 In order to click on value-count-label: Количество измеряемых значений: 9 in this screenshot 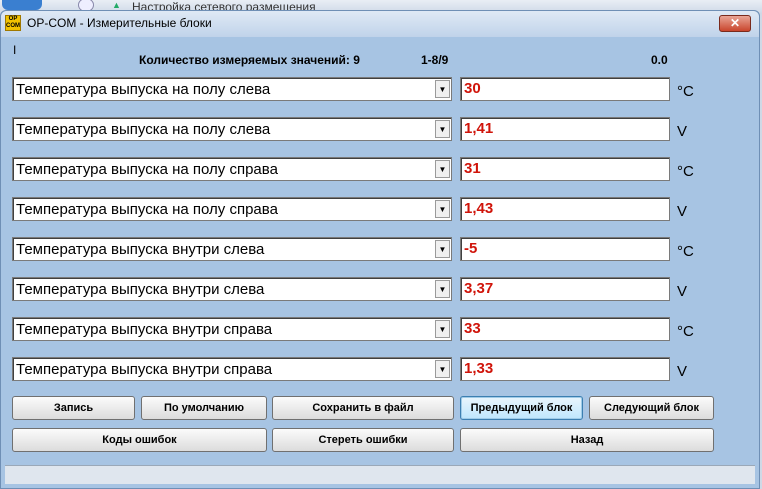, I will do `click(249, 60)`.